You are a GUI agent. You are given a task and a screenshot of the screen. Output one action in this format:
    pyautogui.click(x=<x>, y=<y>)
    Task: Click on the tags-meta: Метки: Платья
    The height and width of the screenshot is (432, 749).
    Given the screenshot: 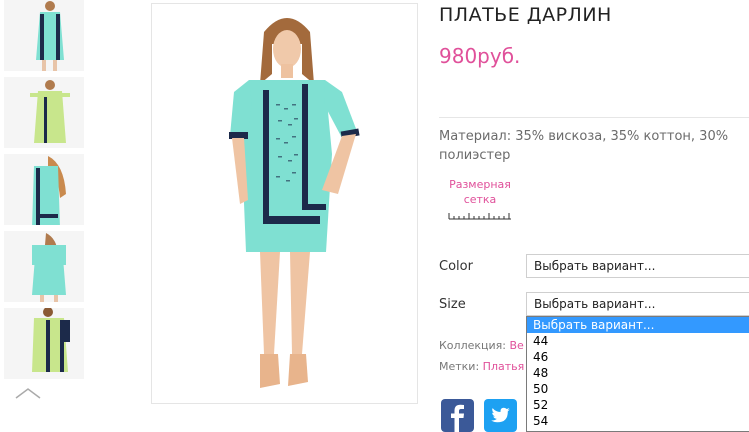 What is the action you would take?
    pyautogui.click(x=481, y=366)
    